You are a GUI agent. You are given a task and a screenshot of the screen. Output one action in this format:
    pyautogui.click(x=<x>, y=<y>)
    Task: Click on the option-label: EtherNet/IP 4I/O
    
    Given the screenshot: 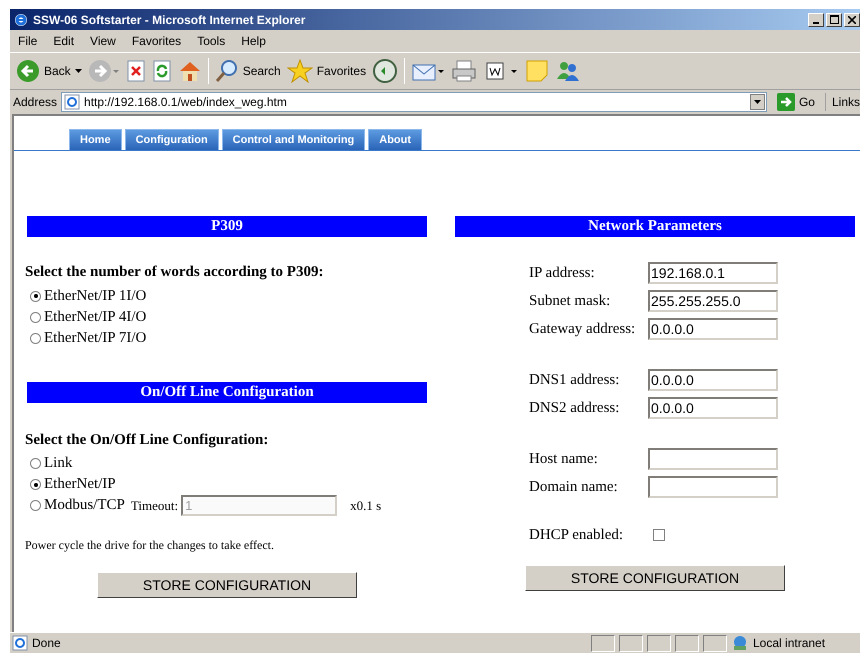 What is the action you would take?
    pyautogui.click(x=95, y=317)
    